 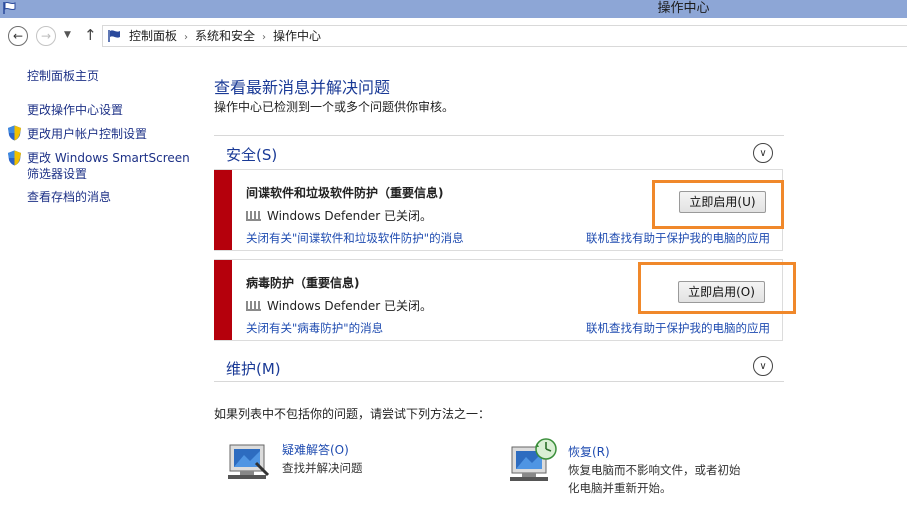 I want to click on recent-pages-dropdown: ▼, so click(x=67, y=35).